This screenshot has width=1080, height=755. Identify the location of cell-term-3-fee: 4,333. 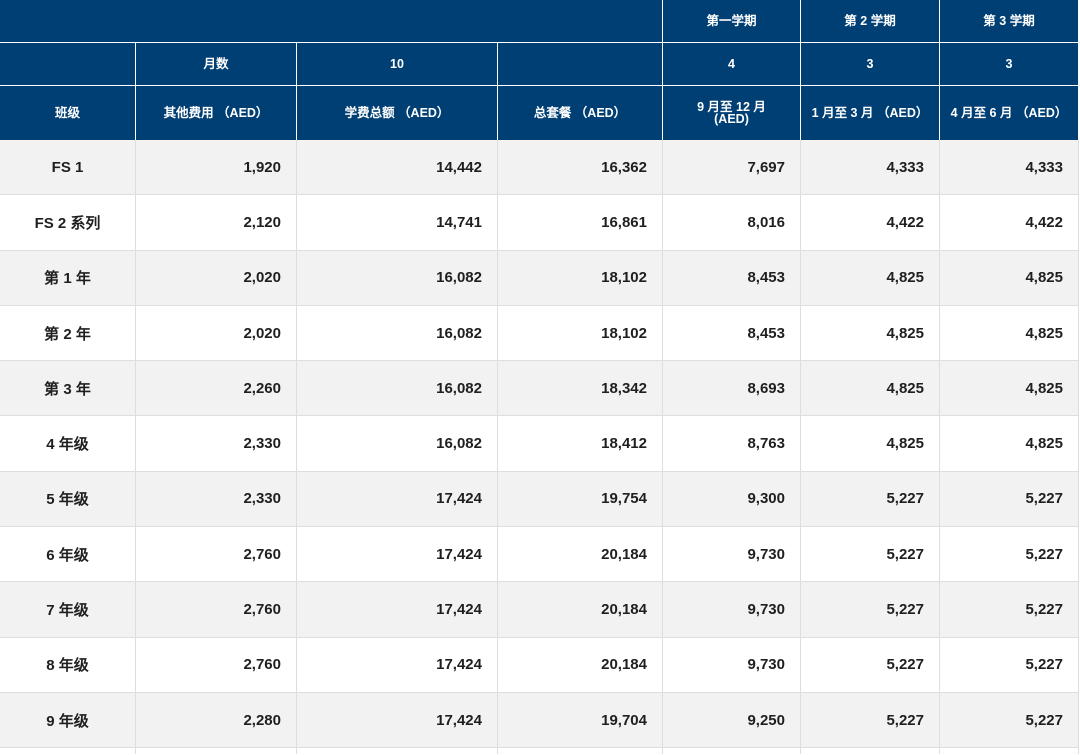
(1009, 167).